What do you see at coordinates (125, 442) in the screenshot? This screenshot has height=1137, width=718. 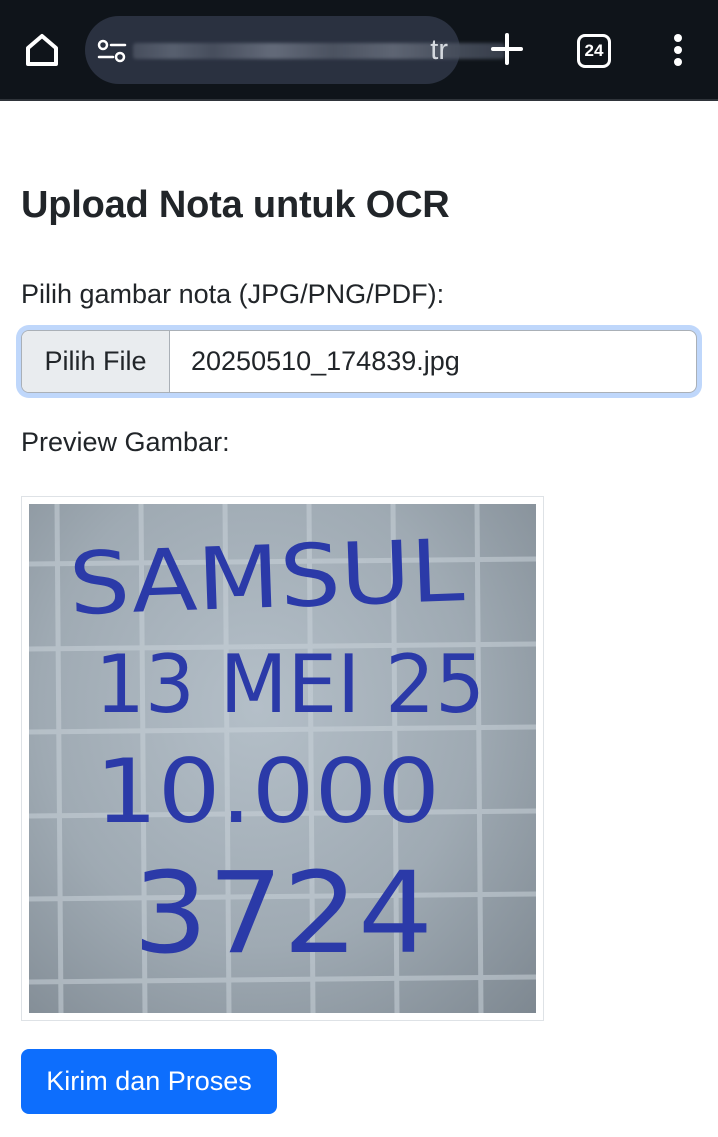 I see `preview-label: Preview Gambar:` at bounding box center [125, 442].